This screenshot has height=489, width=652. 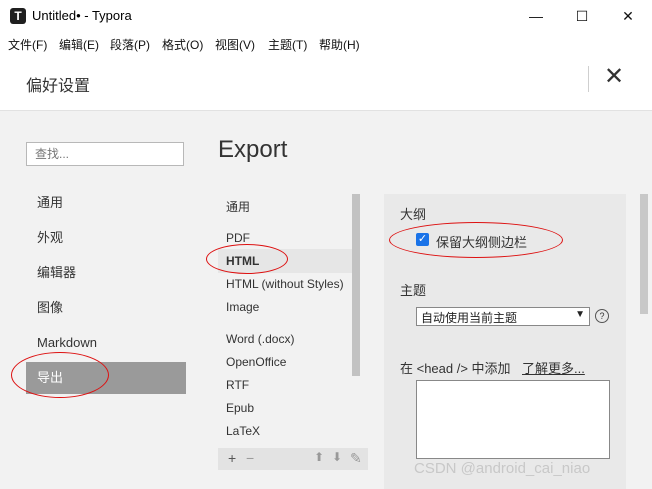 What do you see at coordinates (250, 458) in the screenshot?
I see `remove-icon: −` at bounding box center [250, 458].